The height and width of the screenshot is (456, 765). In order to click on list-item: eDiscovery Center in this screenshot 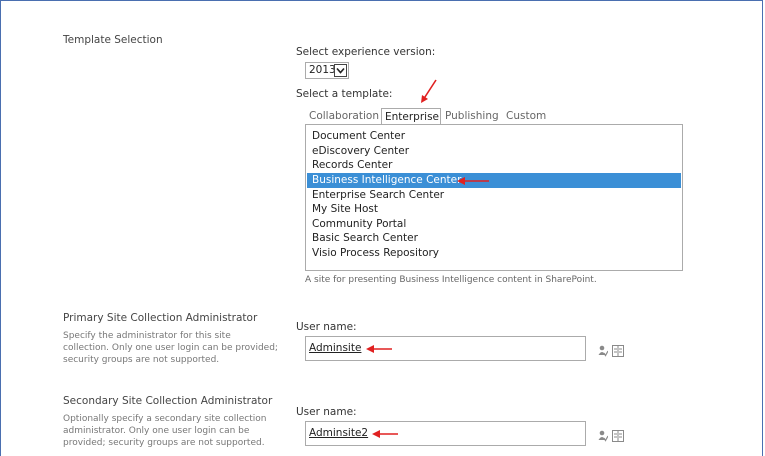, I will do `click(494, 151)`.